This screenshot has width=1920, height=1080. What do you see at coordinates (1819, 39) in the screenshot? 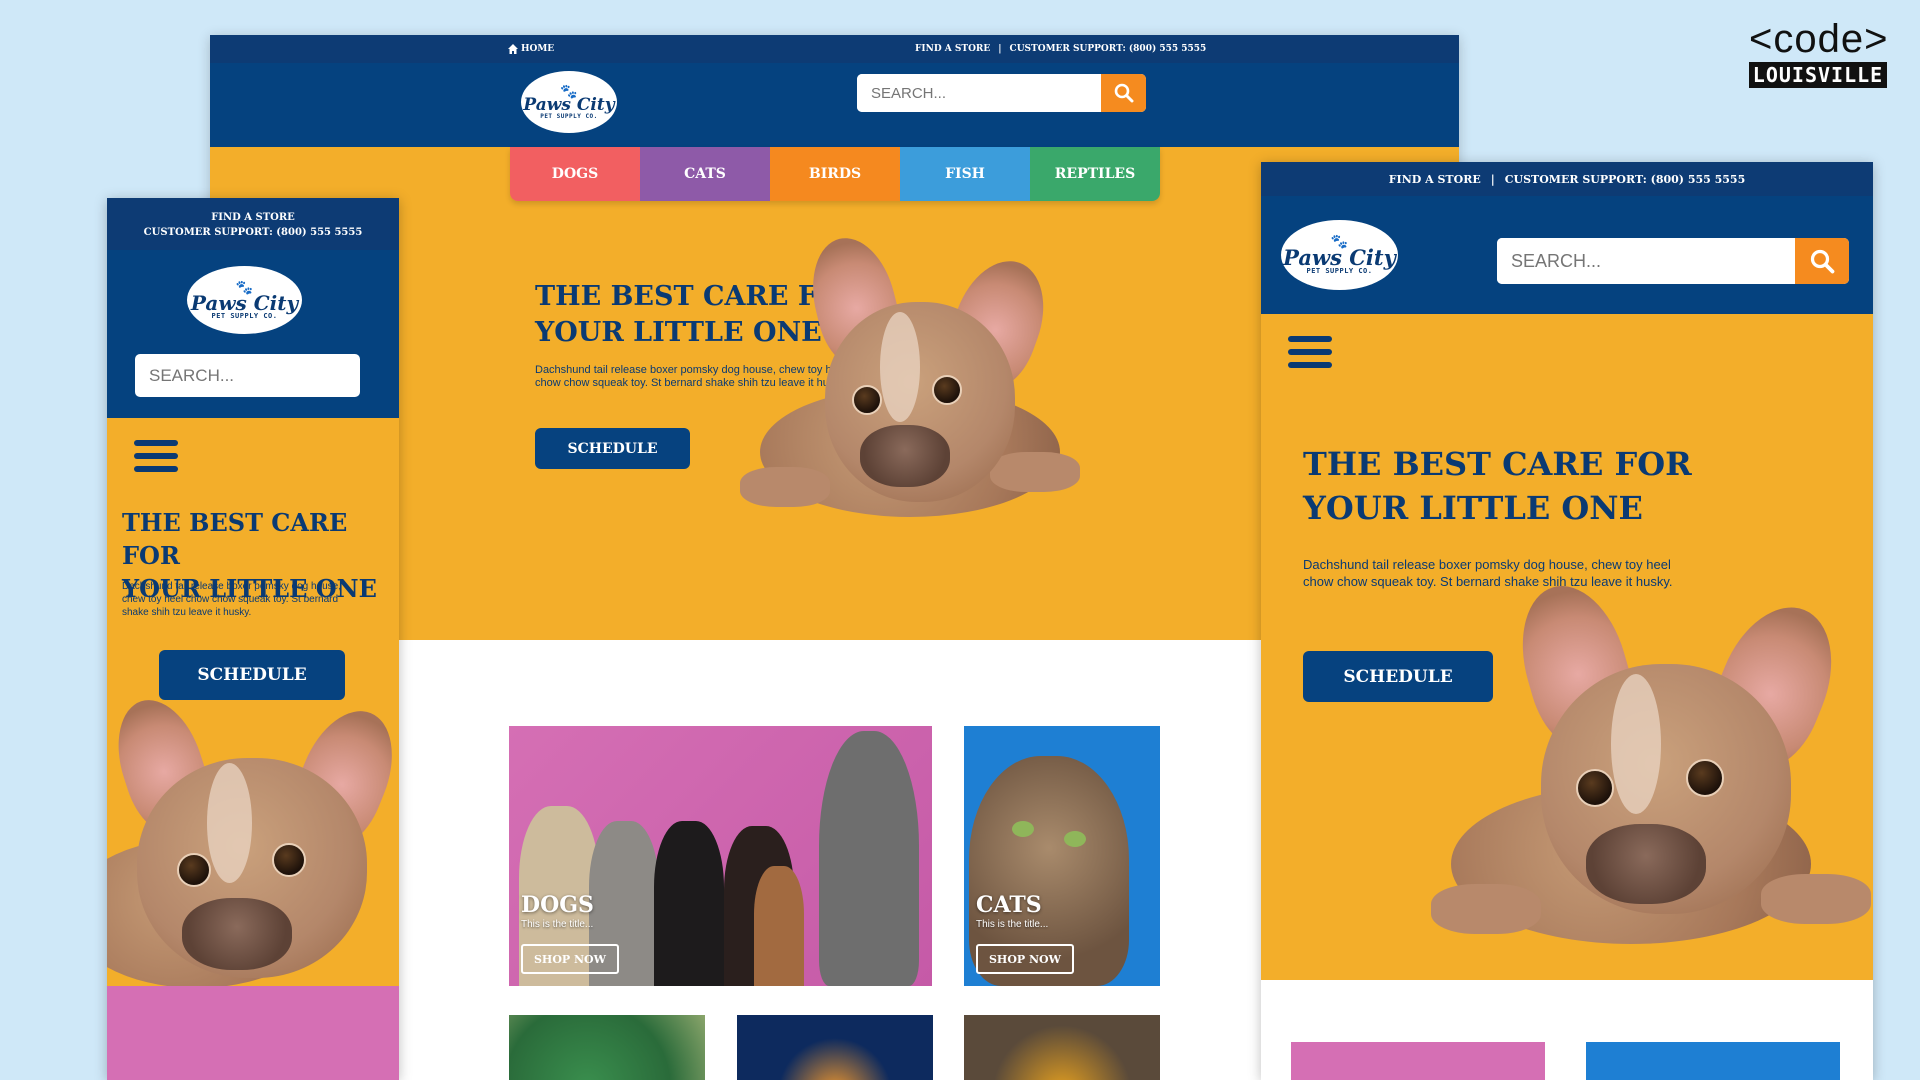
I see `brand-code: <code>` at bounding box center [1819, 39].